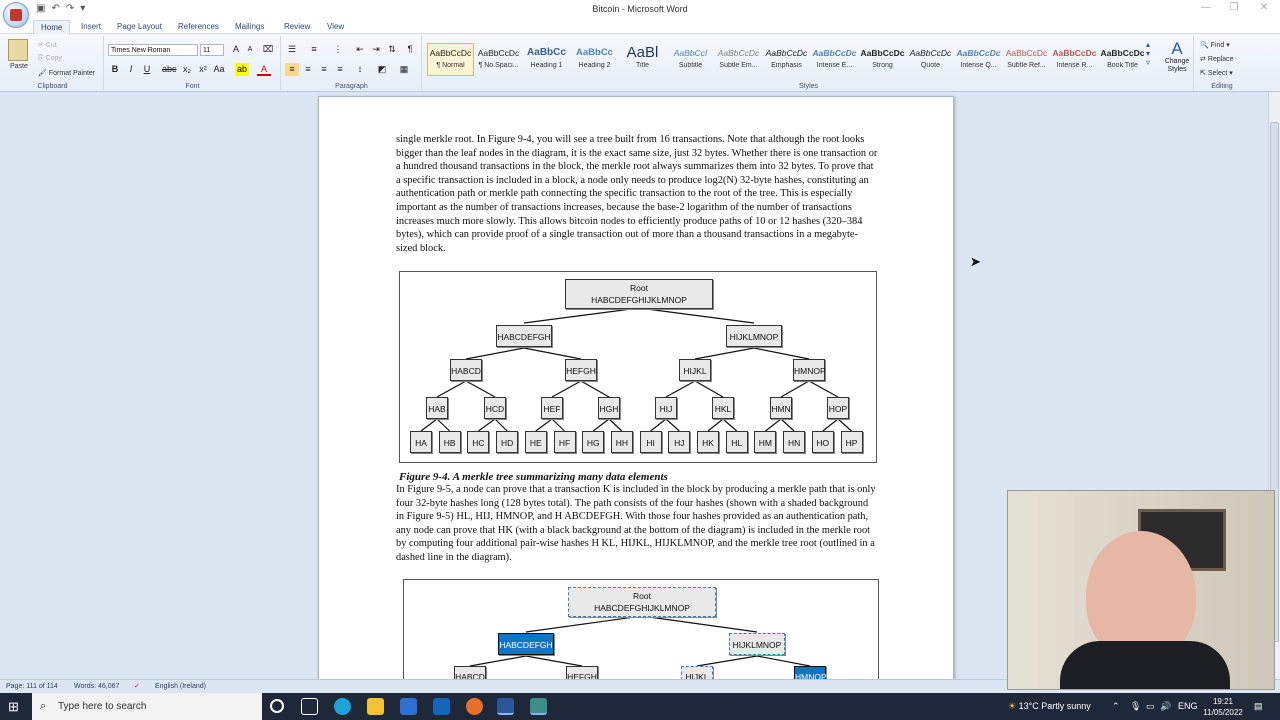 The height and width of the screenshot is (720, 1280). What do you see at coordinates (1258, 706) in the screenshot?
I see `notifications-icon: ▤` at bounding box center [1258, 706].